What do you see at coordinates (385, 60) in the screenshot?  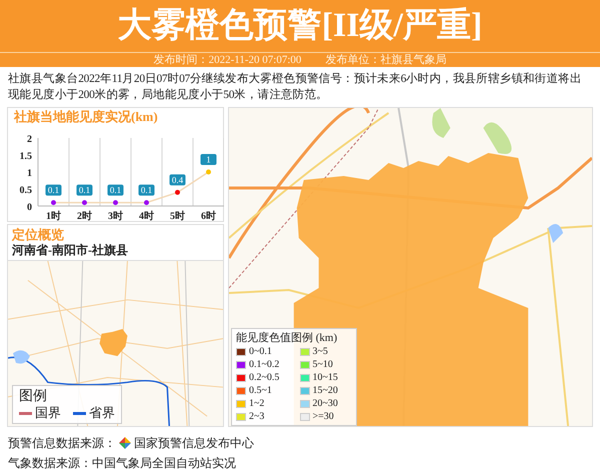 I see `publisher: 发布单位：社旗县气象局` at bounding box center [385, 60].